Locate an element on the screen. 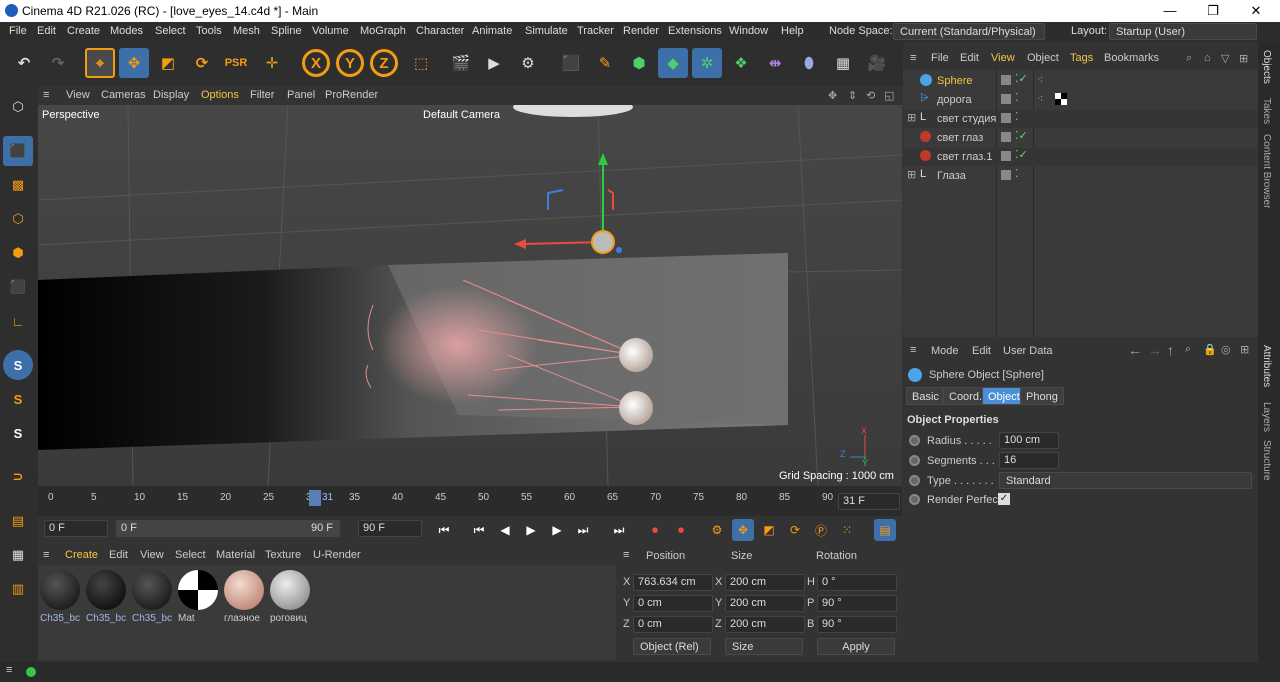 Image resolution: width=1280 pixels, height=682 pixels. key-position-icon: ✥ is located at coordinates (743, 530).